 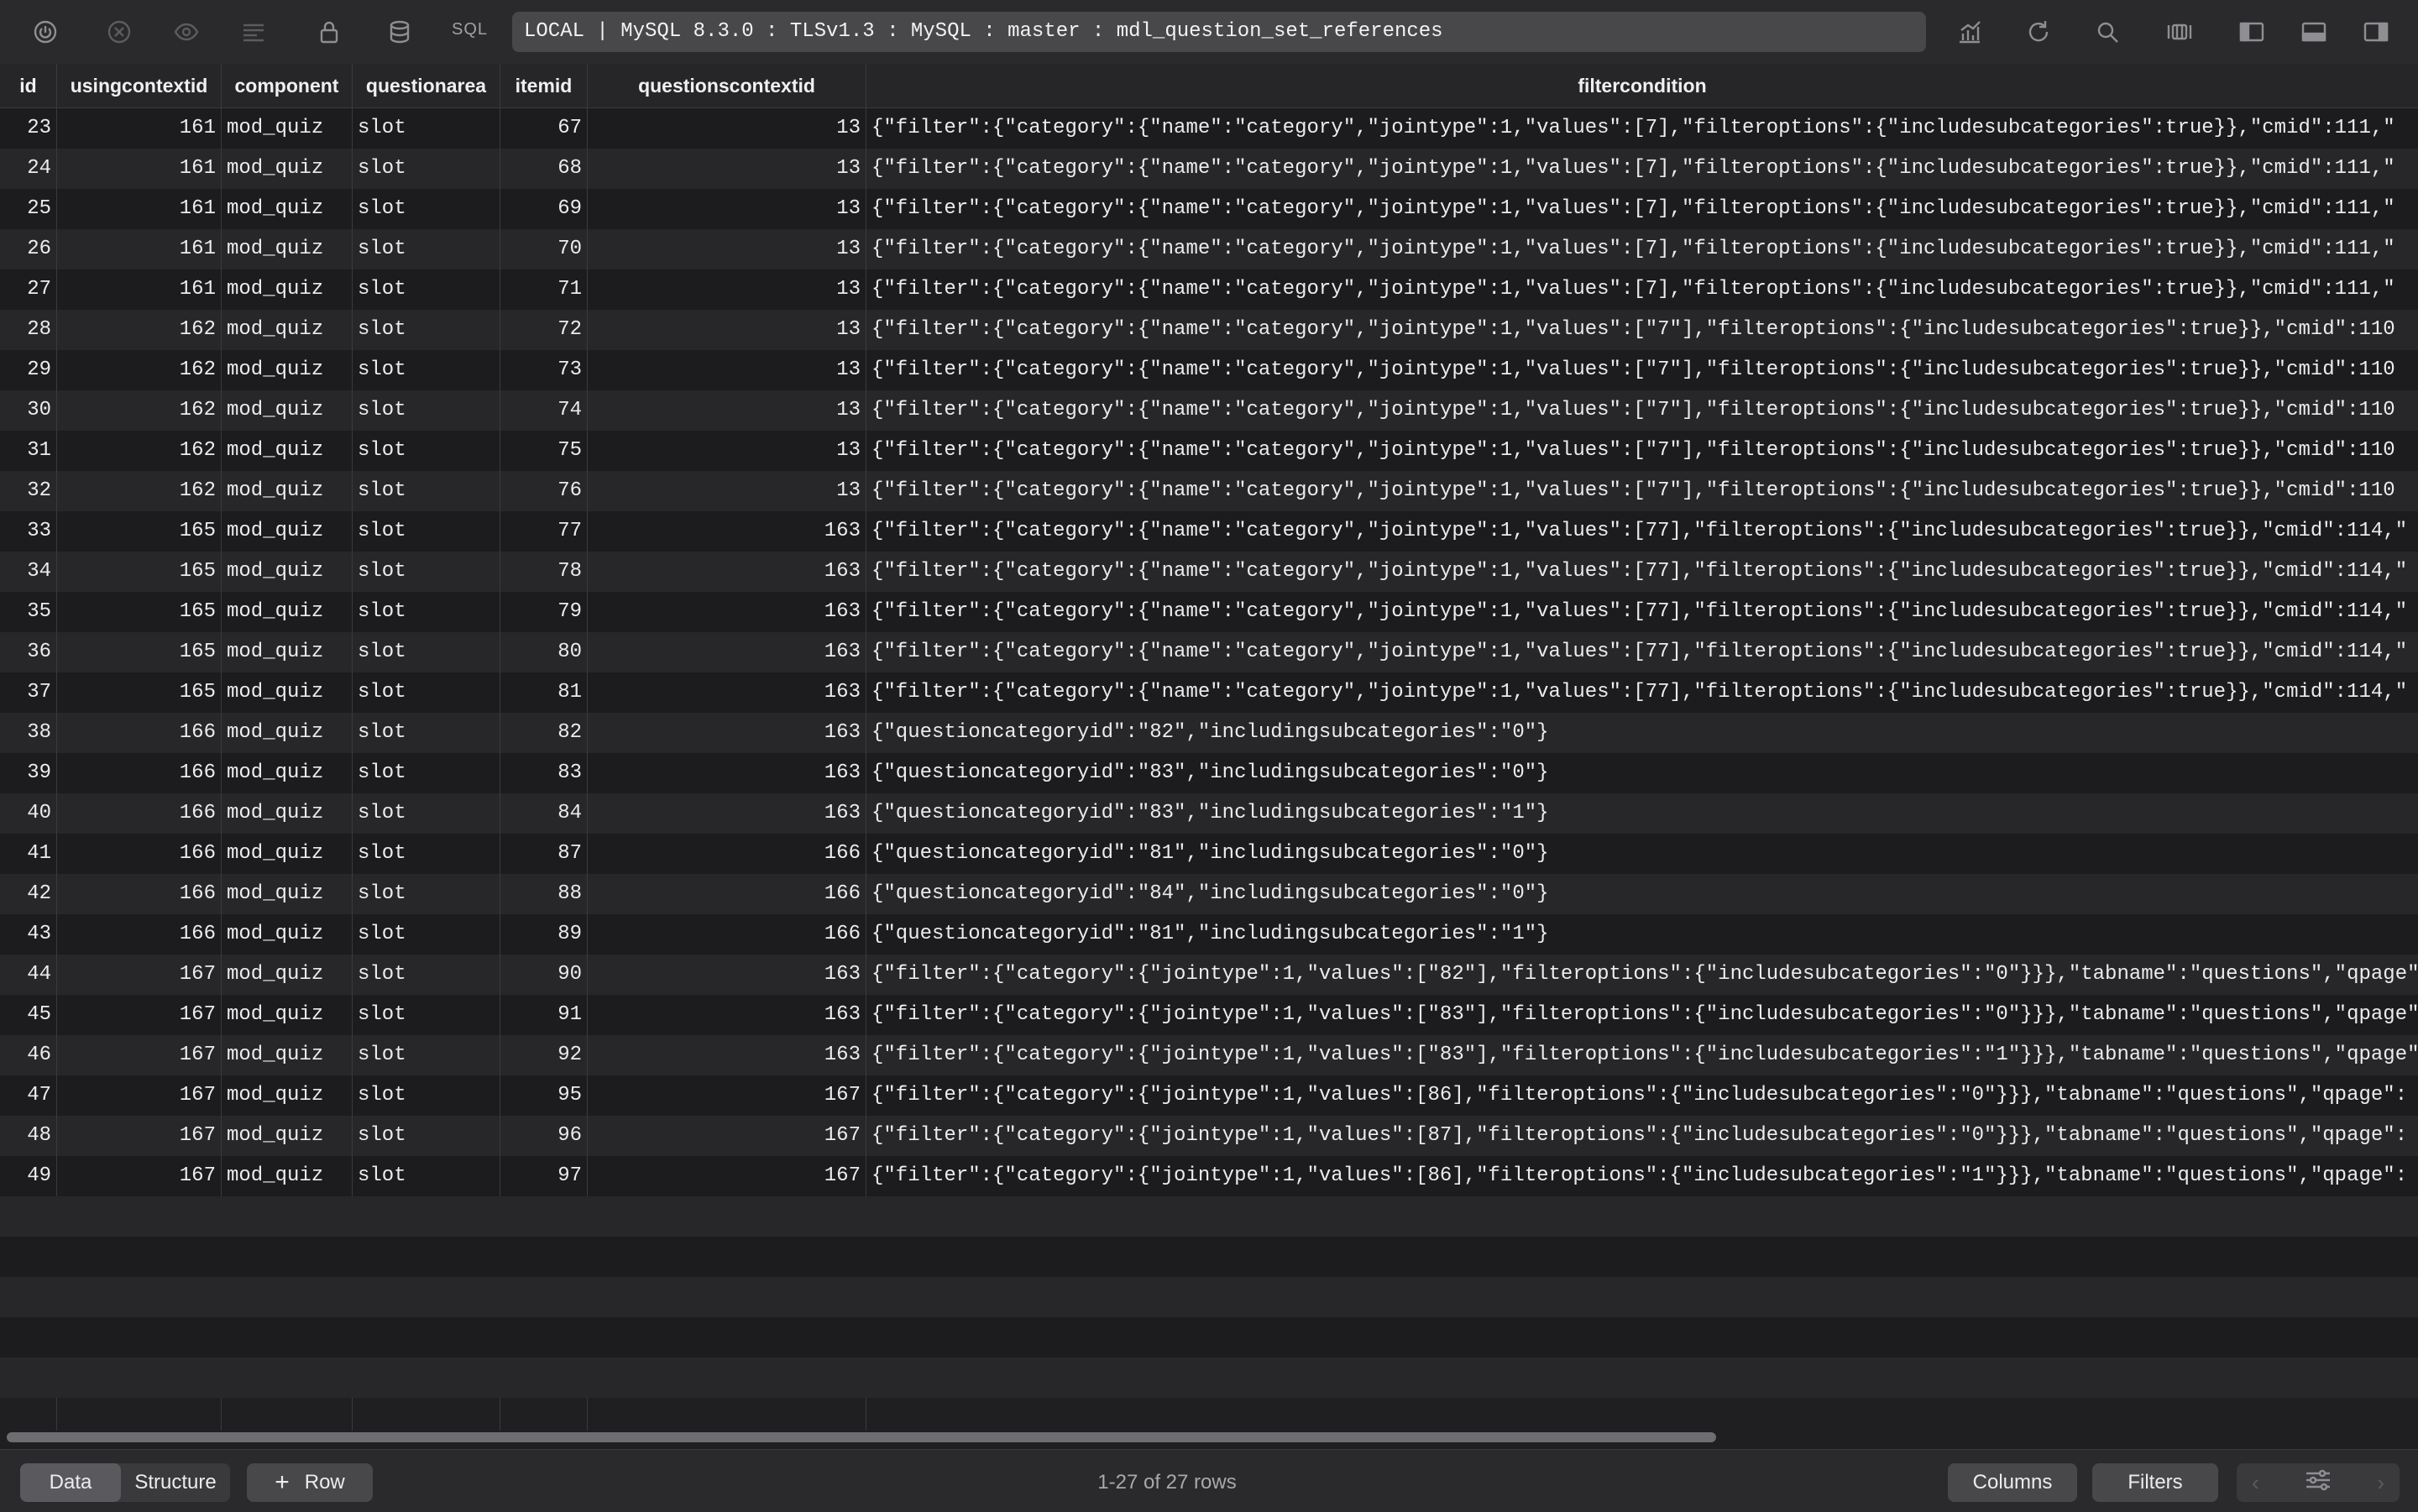 What do you see at coordinates (28, 85) in the screenshot?
I see `column-header-id: id` at bounding box center [28, 85].